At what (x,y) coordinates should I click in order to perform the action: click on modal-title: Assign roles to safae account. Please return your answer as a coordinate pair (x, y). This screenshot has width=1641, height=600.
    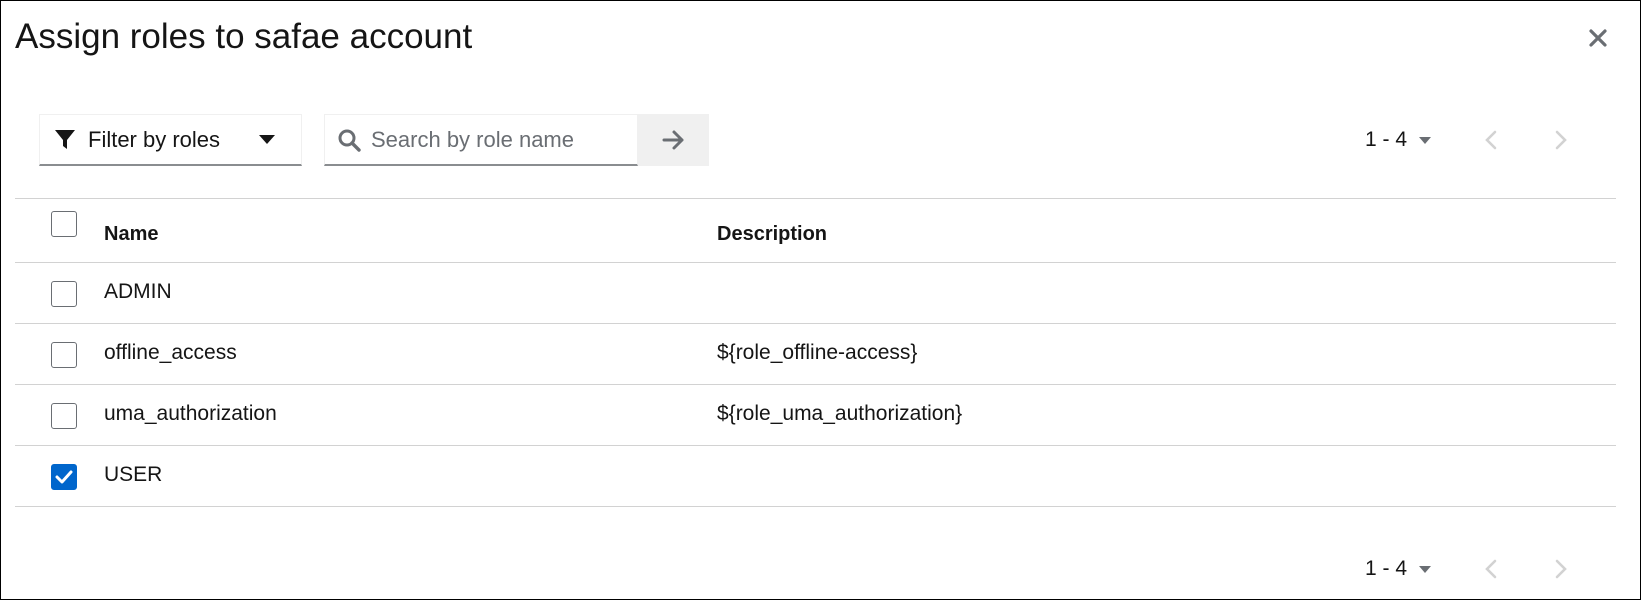
    Looking at the image, I should click on (244, 36).